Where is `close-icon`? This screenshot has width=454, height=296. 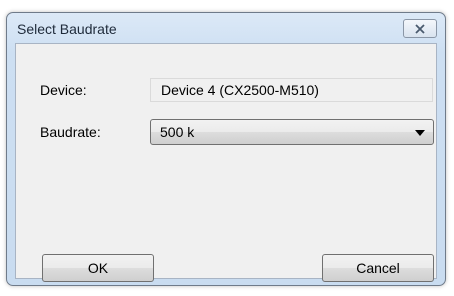 close-icon is located at coordinates (420, 28).